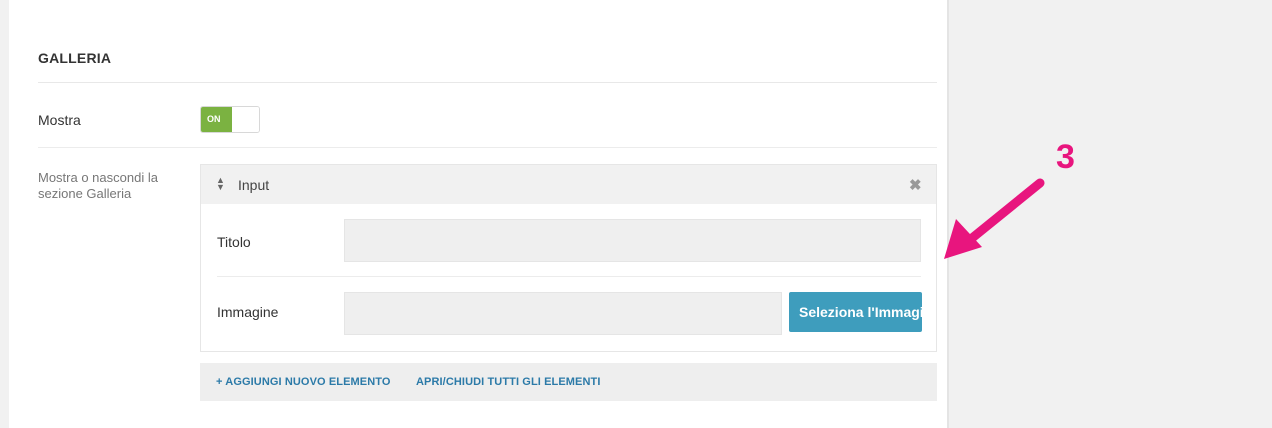 Image resolution: width=1272 pixels, height=428 pixels. Describe the element at coordinates (915, 185) in the screenshot. I see `close-icon: ✖` at that location.